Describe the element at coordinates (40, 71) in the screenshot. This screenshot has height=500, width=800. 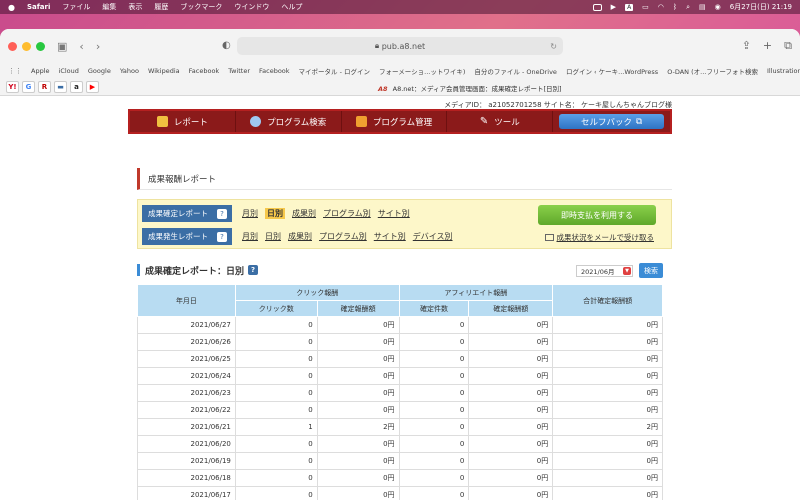
I see `bookmark-item: Apple` at that location.